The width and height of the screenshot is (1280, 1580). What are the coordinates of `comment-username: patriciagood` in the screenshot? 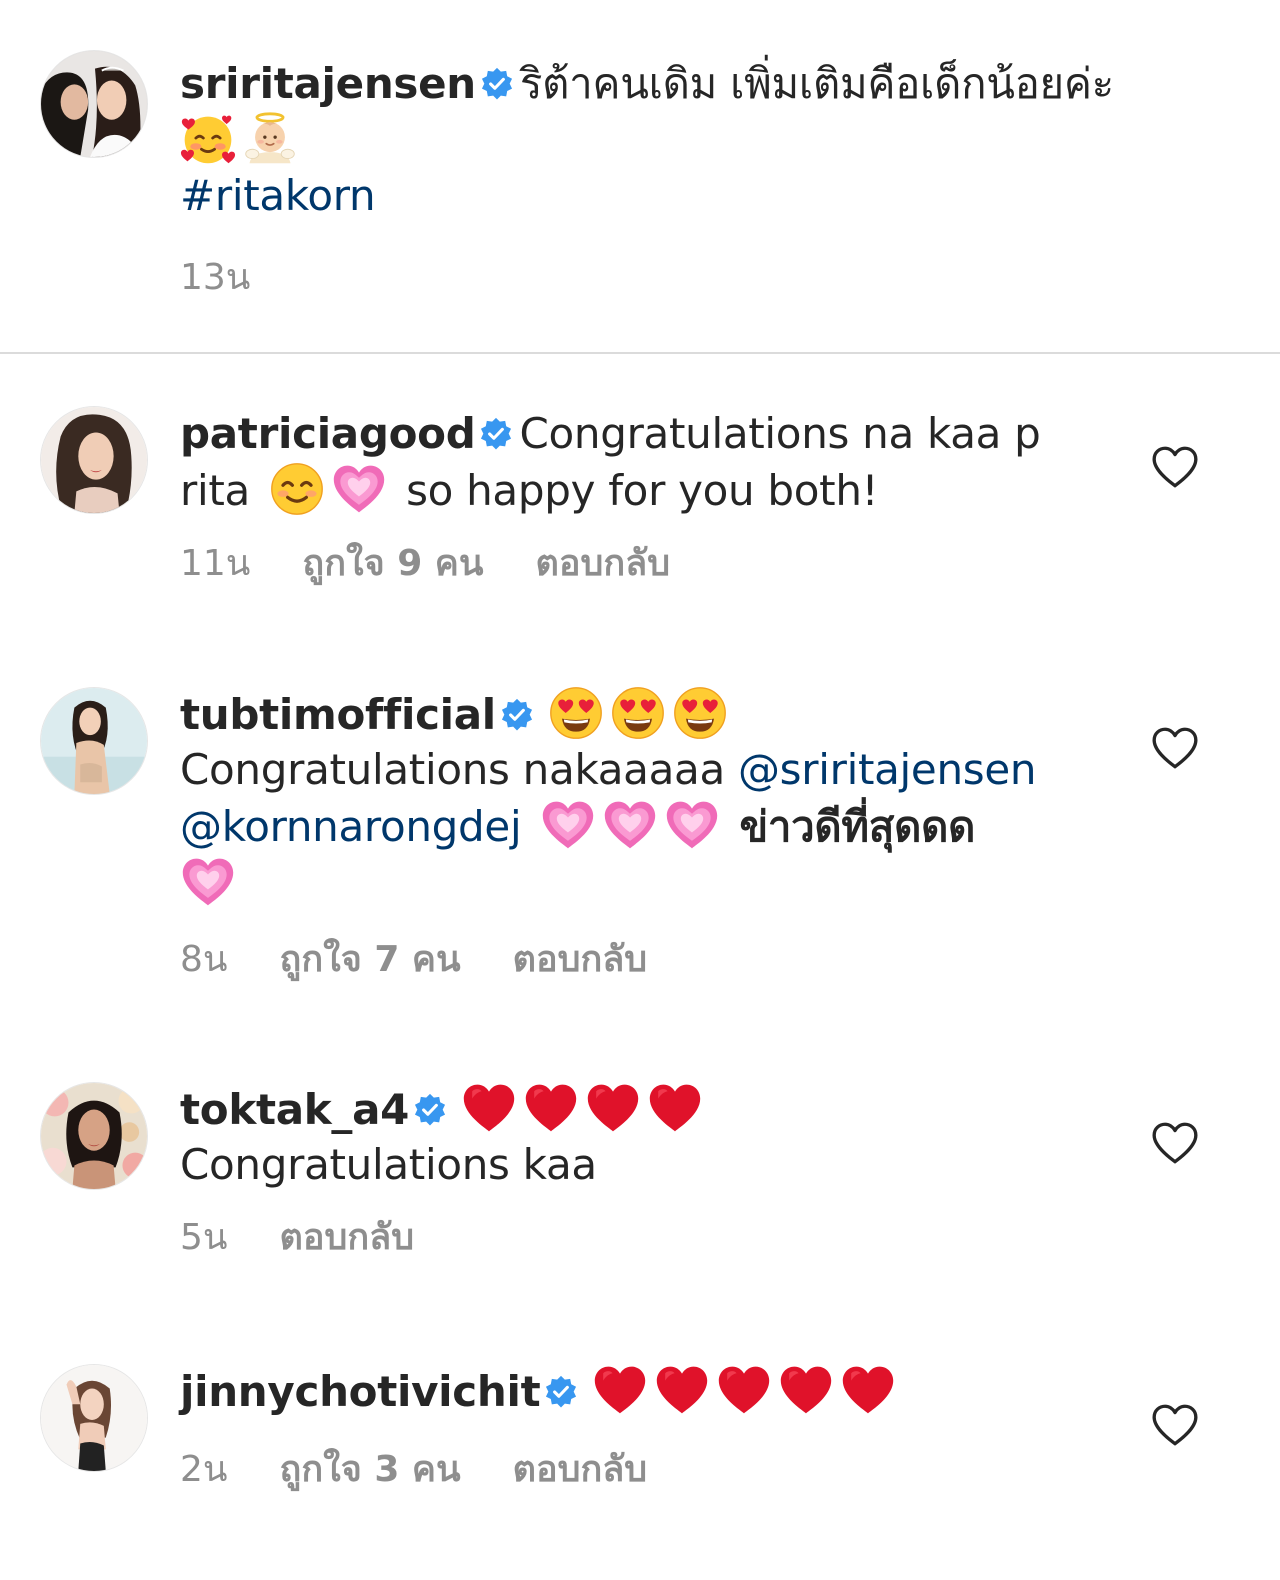 It's located at (328, 433).